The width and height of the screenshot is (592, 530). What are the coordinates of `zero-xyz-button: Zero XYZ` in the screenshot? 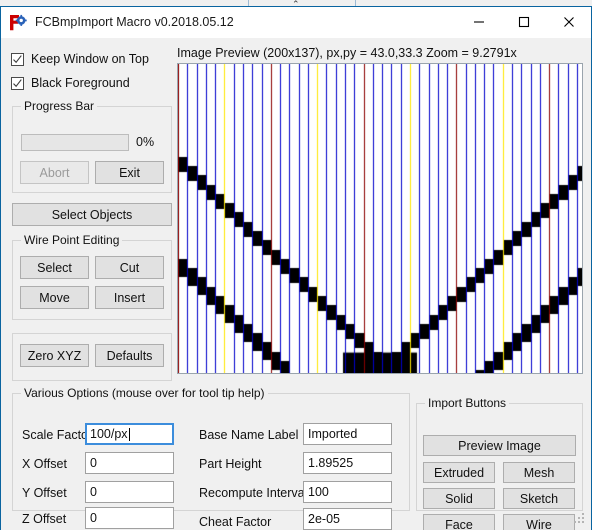 It's located at (54, 355).